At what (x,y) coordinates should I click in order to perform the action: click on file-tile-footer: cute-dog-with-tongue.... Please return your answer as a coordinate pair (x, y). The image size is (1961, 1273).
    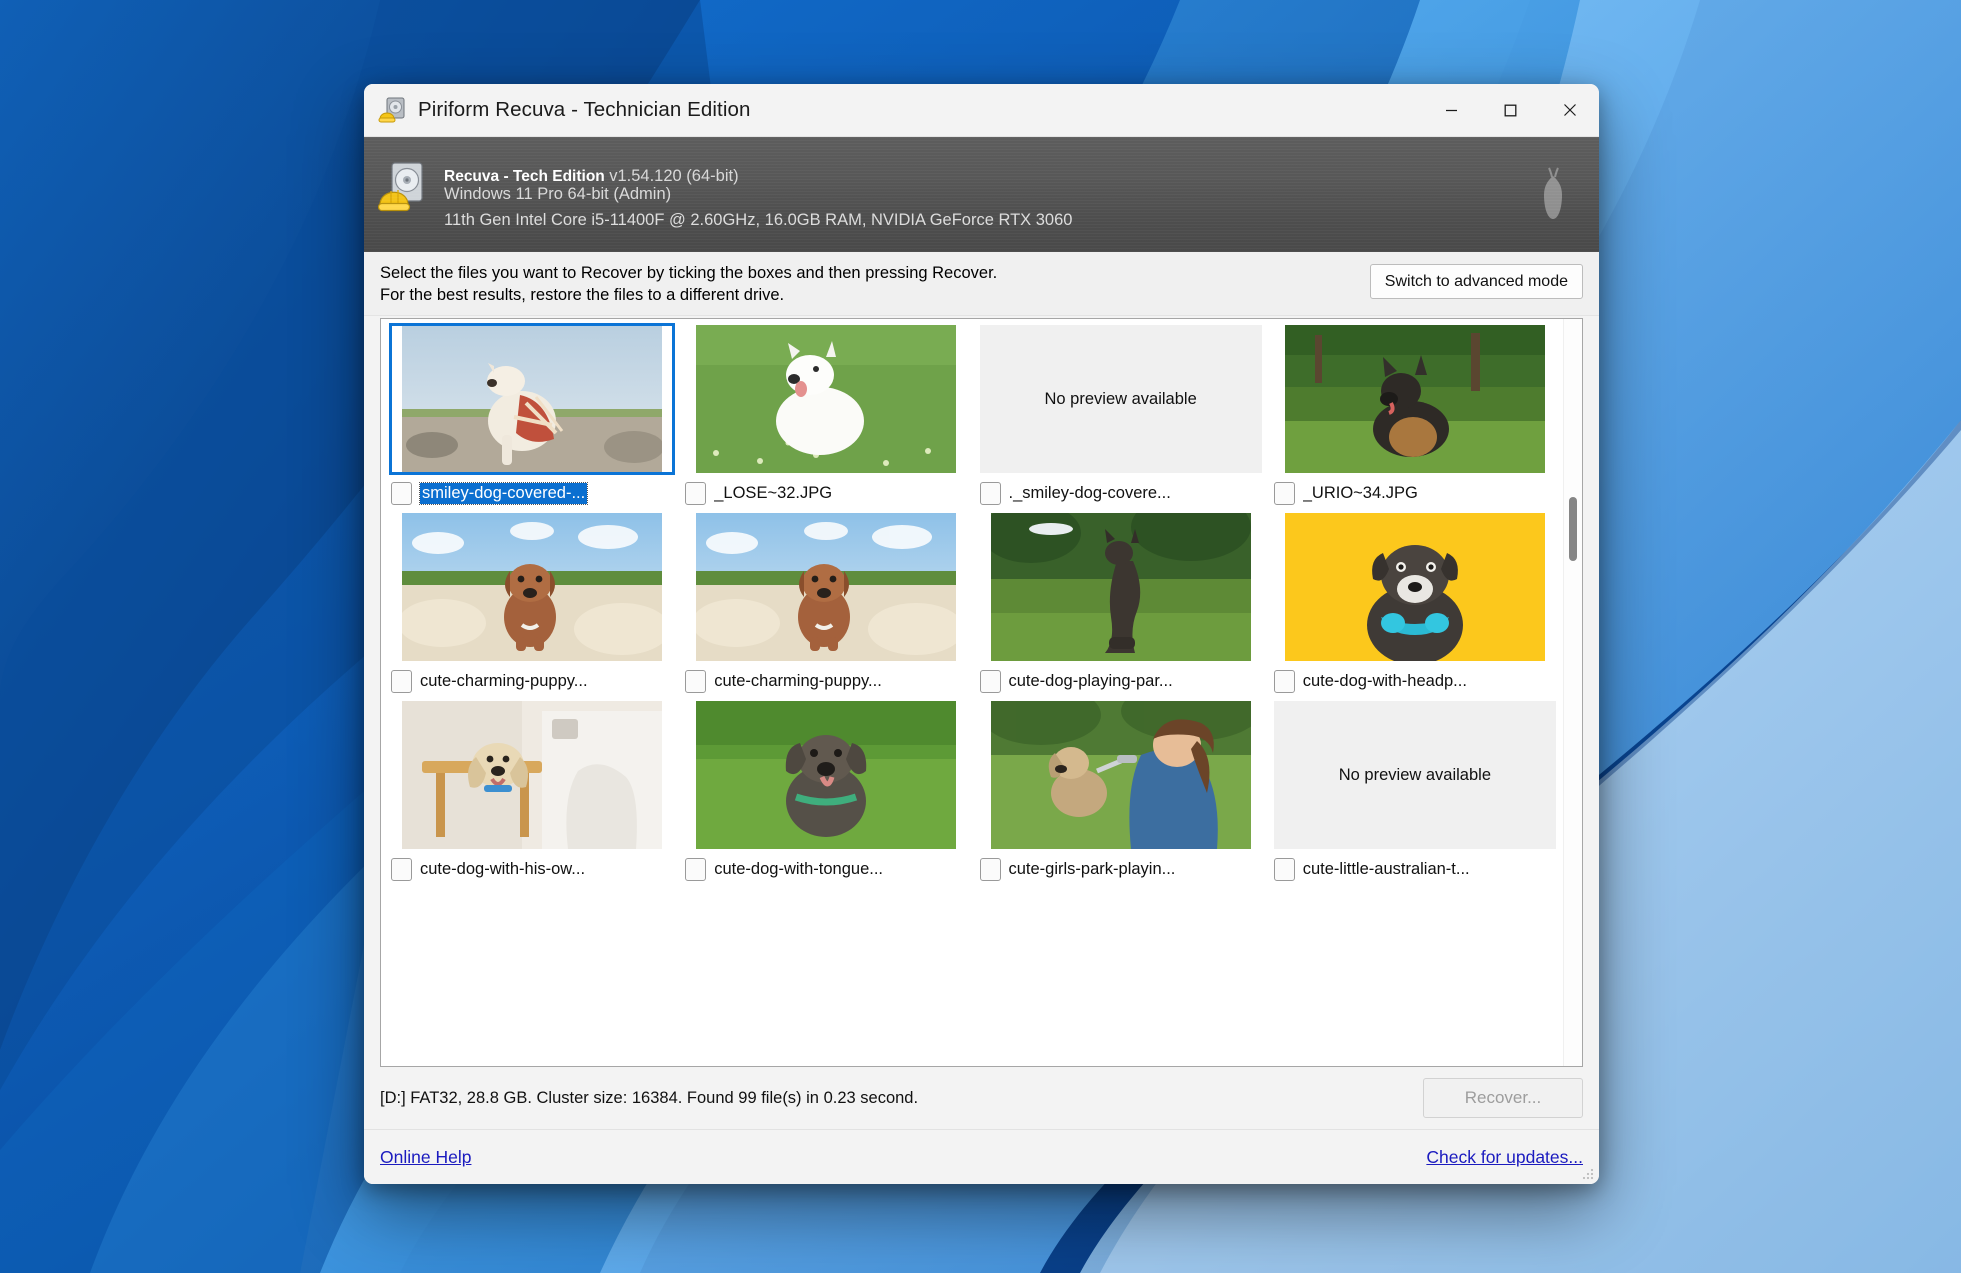
    Looking at the image, I should click on (826, 869).